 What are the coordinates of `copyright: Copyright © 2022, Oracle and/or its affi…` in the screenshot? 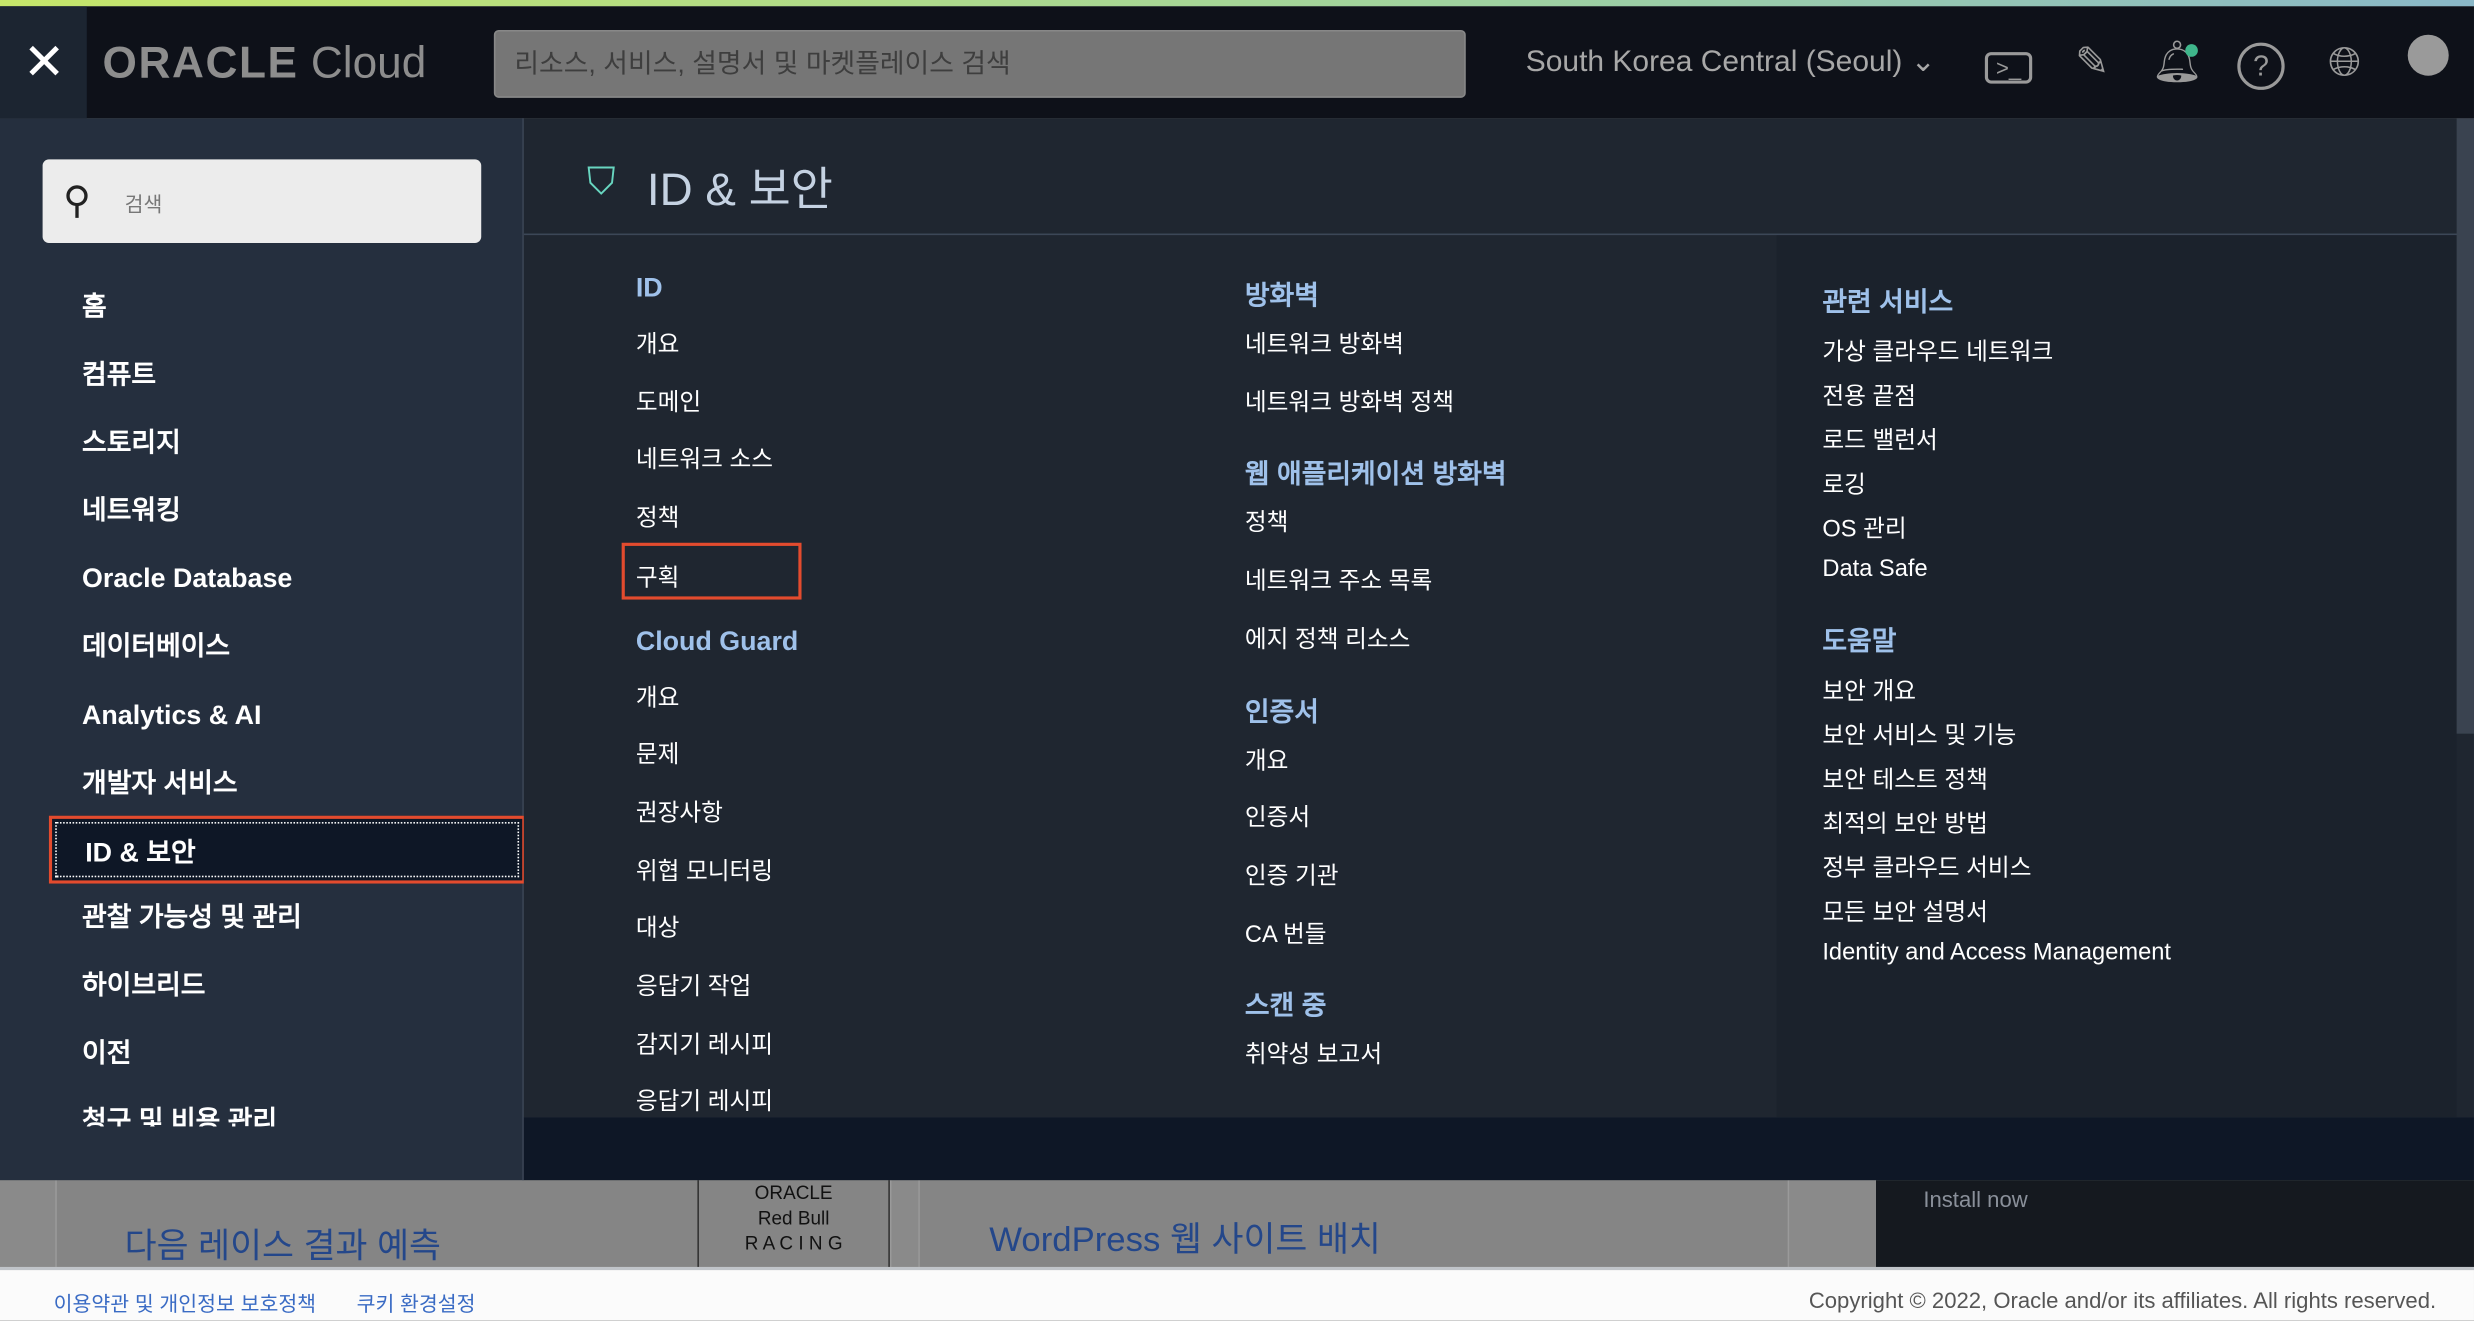 It's located at (2122, 1300).